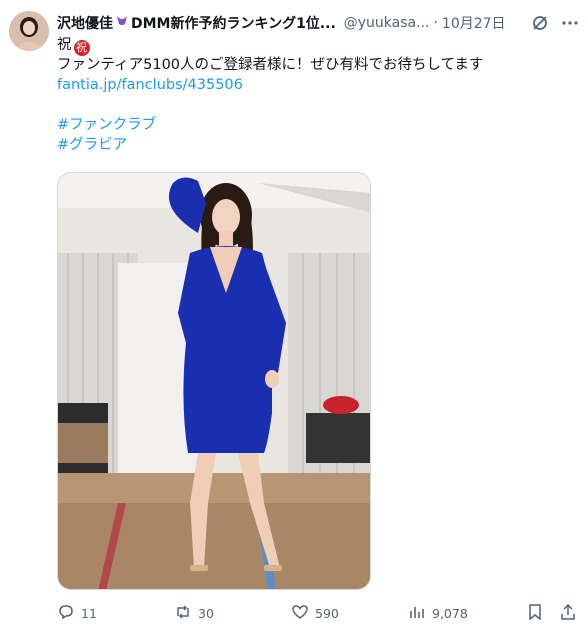 This screenshot has width=586, height=631. What do you see at coordinates (327, 613) in the screenshot?
I see `like-count: 590` at bounding box center [327, 613].